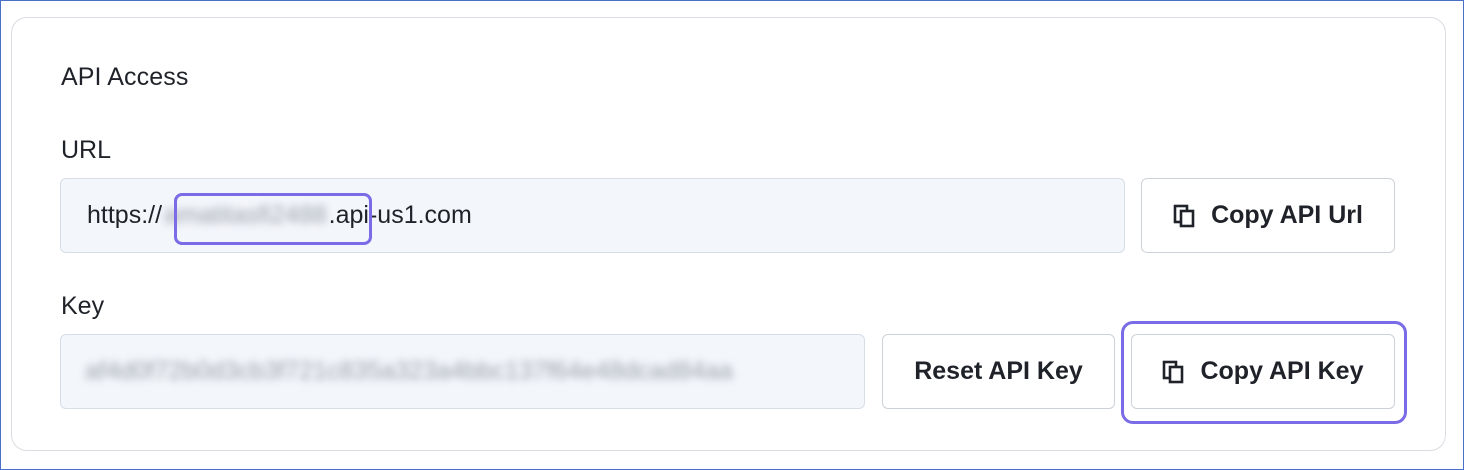 Image resolution: width=1464 pixels, height=470 pixels. What do you see at coordinates (86, 150) in the screenshot?
I see `url-label: URL` at bounding box center [86, 150].